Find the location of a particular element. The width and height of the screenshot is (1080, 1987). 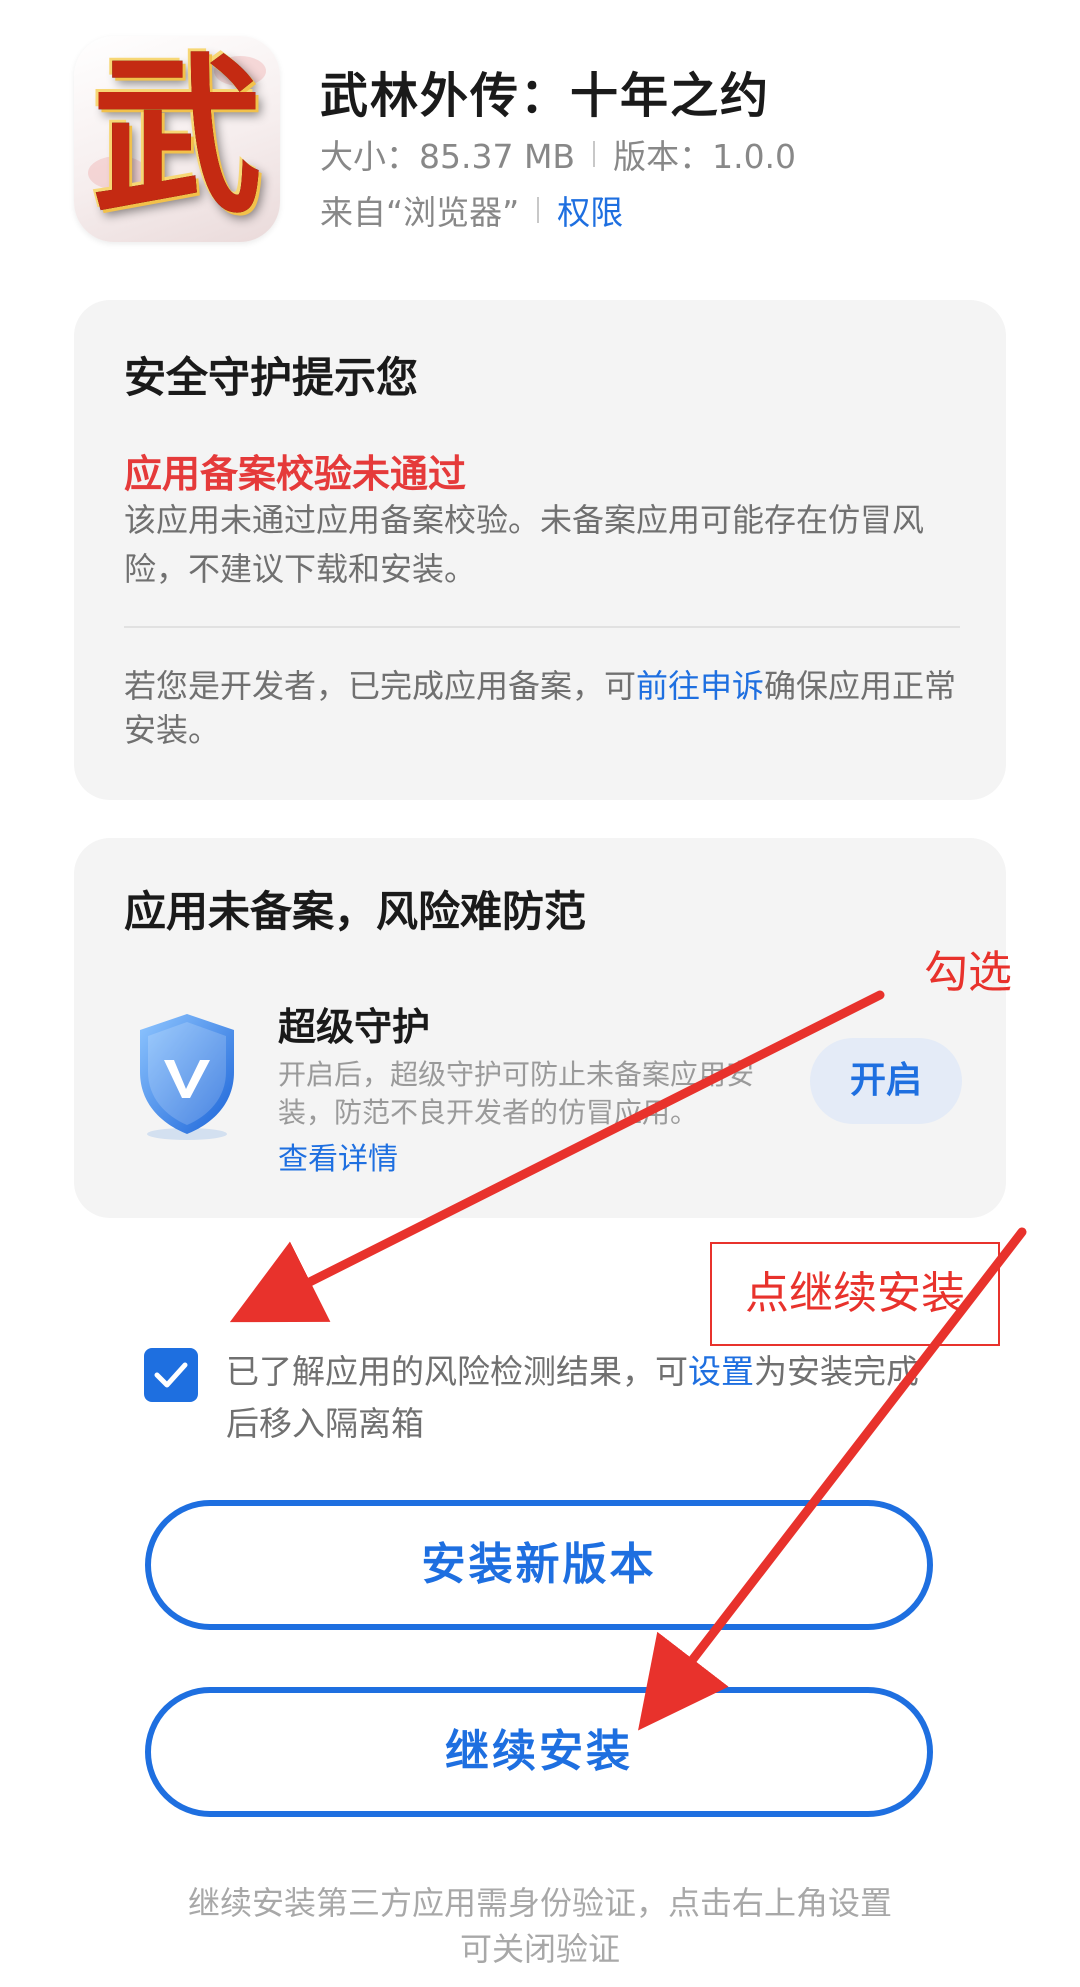

guard-description: 开启后，超级守护可防止未备案应用安装，防范不良开发者的仿冒应用。 is located at coordinates (516, 1093).